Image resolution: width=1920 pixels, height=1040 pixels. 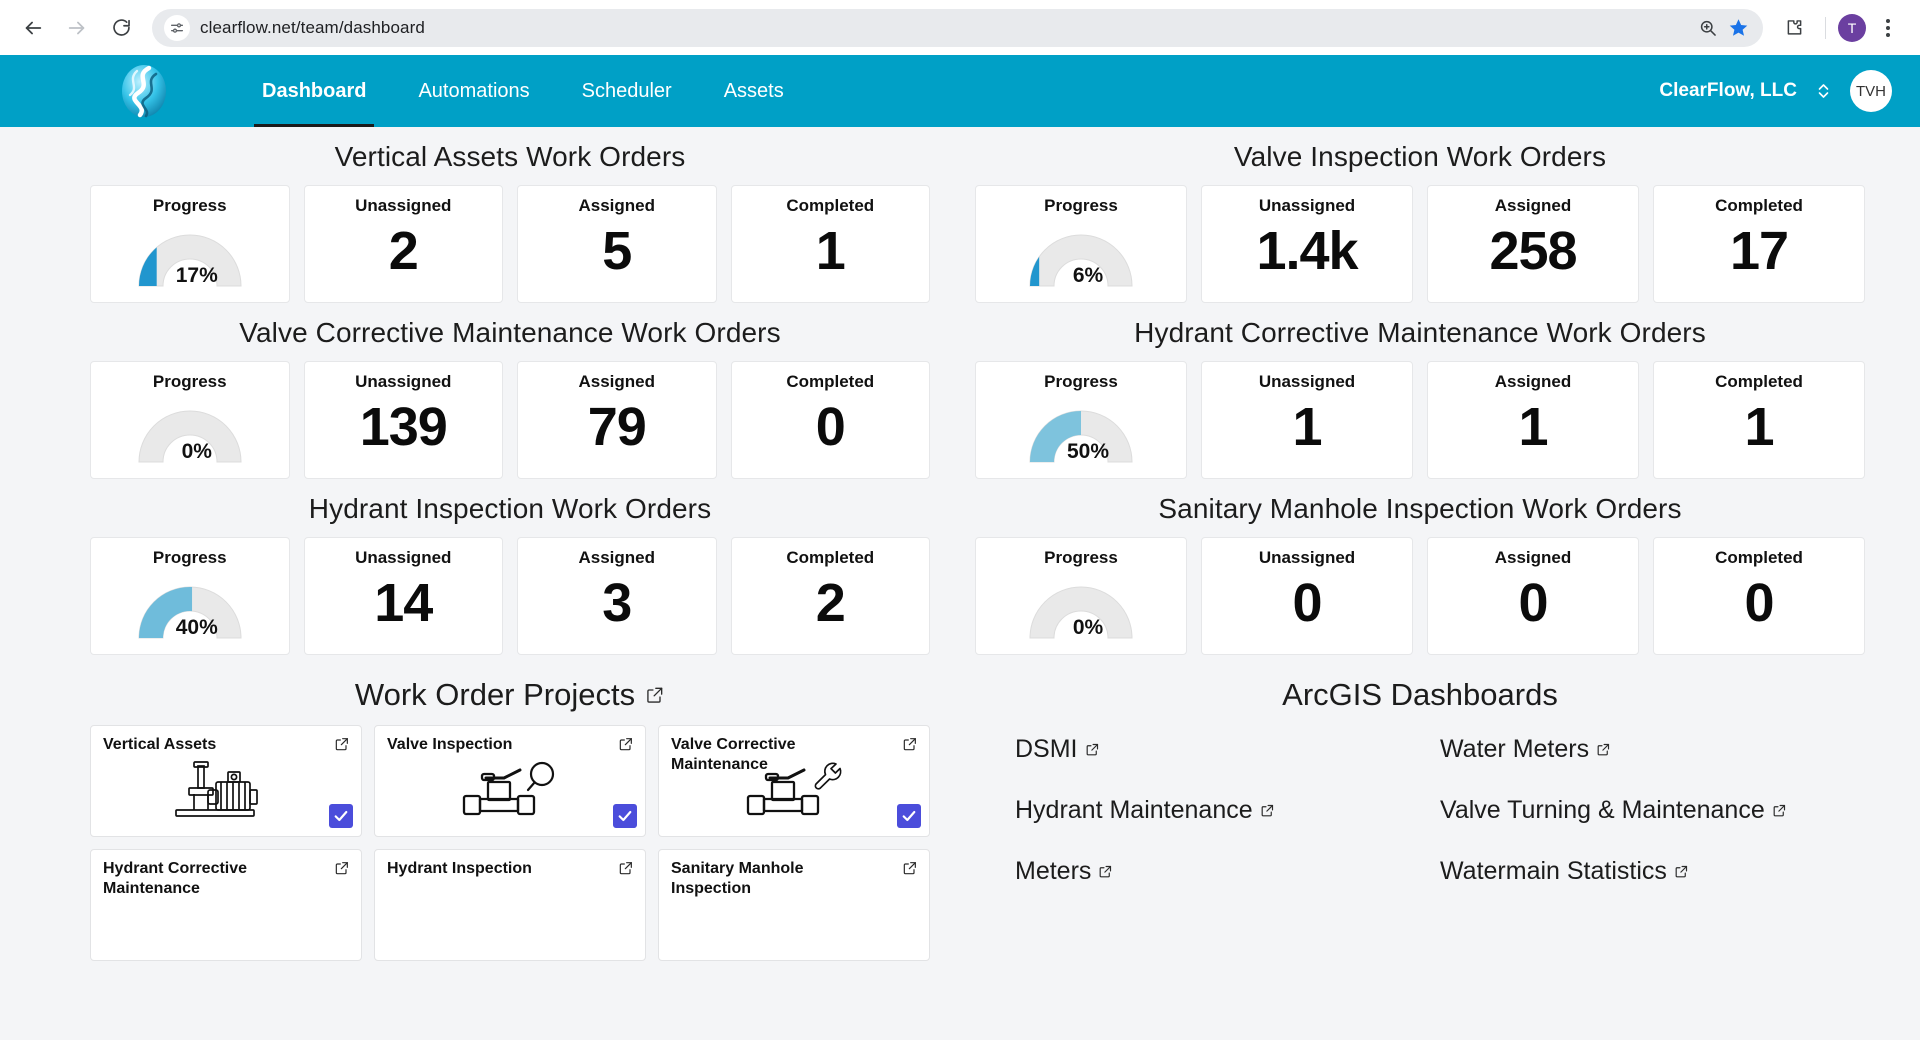 What do you see at coordinates (1307, 596) in the screenshot?
I see `kpi-card-unassigned: Unassigned 0` at bounding box center [1307, 596].